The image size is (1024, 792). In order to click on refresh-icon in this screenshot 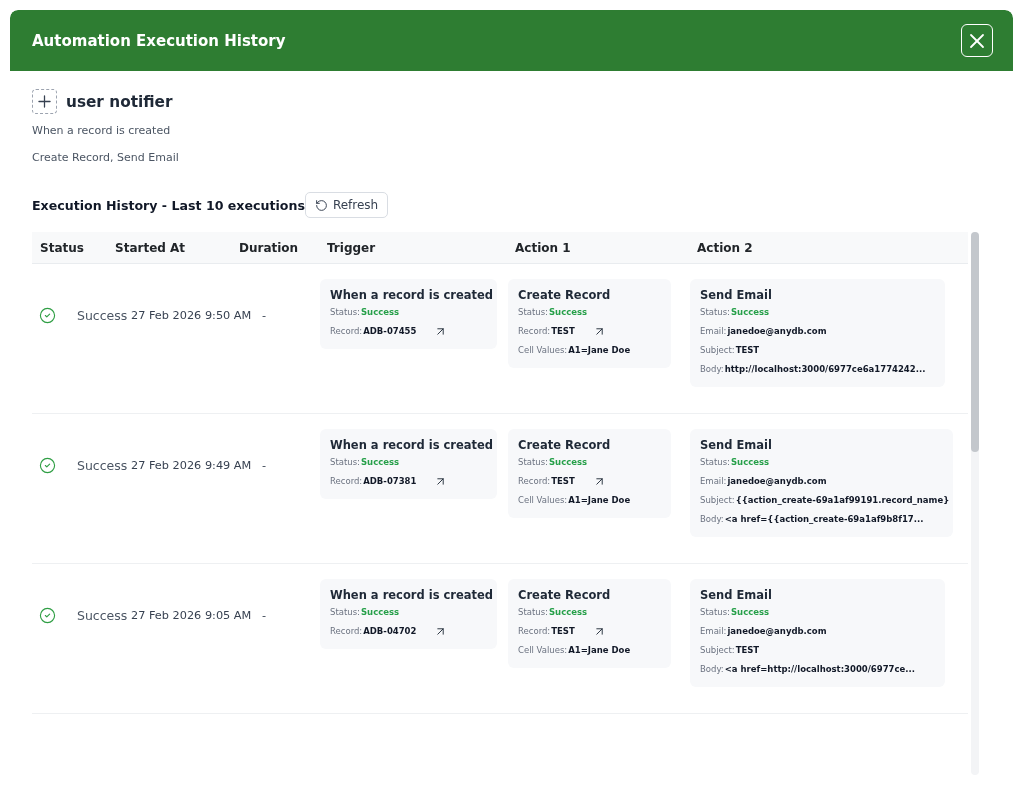, I will do `click(321, 205)`.